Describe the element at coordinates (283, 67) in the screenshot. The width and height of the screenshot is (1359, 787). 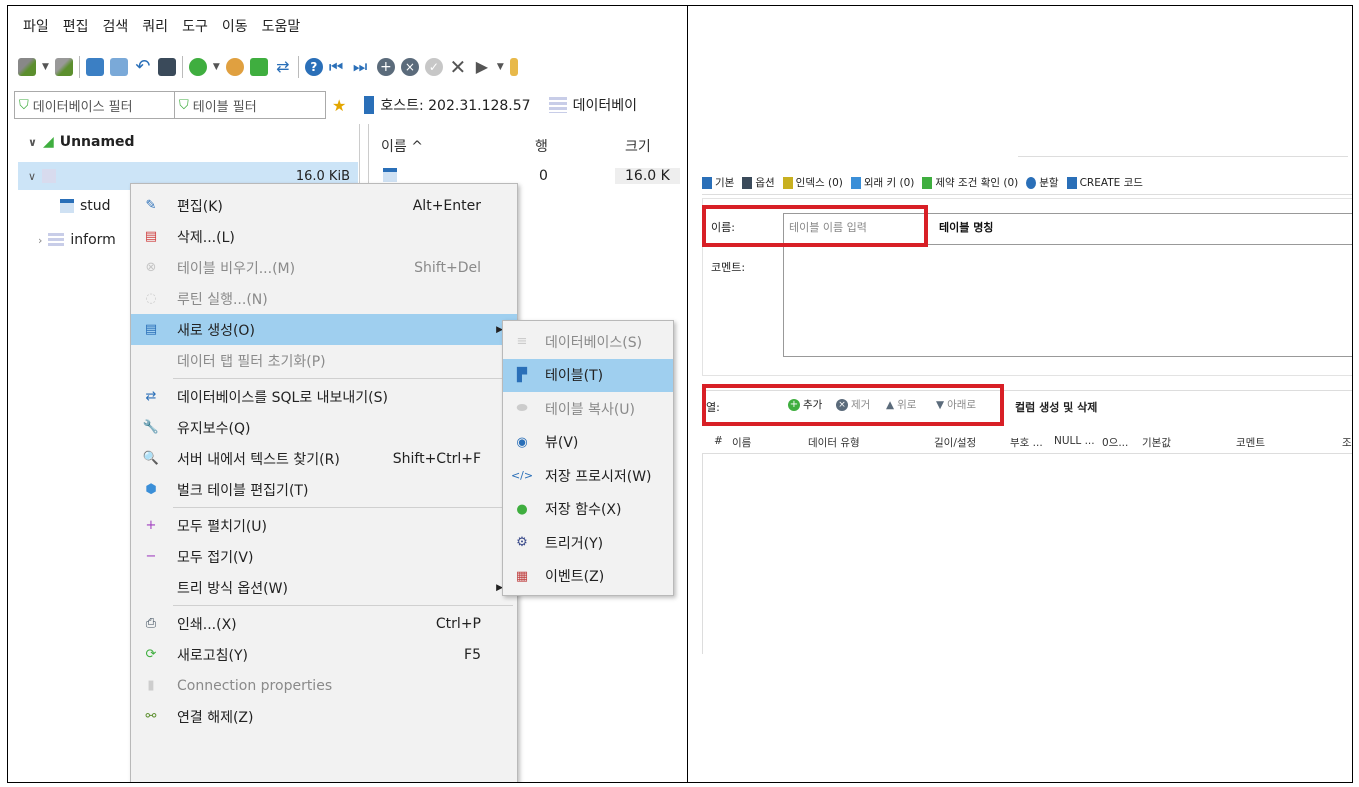
I see `export-icon: ⇄` at that location.